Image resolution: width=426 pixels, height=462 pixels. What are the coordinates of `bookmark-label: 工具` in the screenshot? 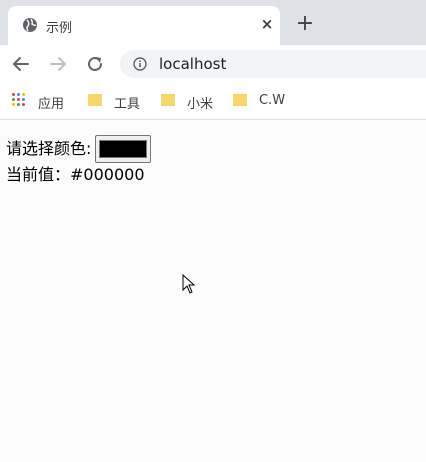 It's located at (127, 104).